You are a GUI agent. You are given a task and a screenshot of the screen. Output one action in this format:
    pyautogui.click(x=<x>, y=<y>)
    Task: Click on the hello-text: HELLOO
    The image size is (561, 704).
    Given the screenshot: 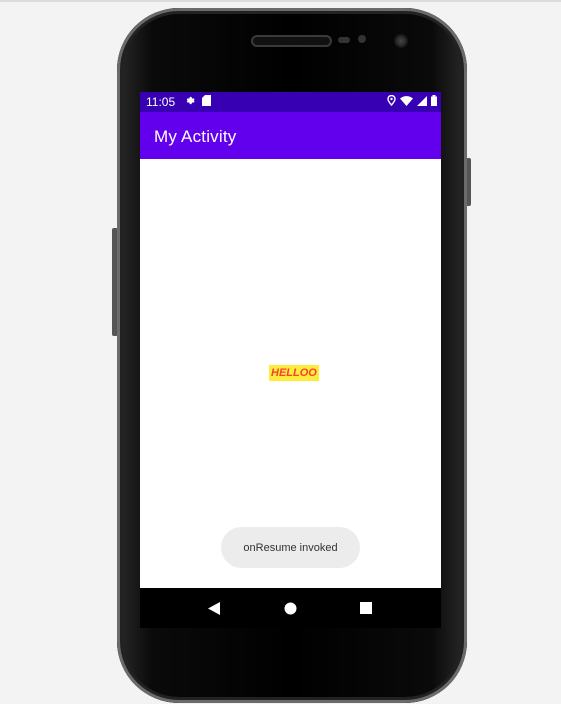 What is the action you would take?
    pyautogui.click(x=294, y=373)
    